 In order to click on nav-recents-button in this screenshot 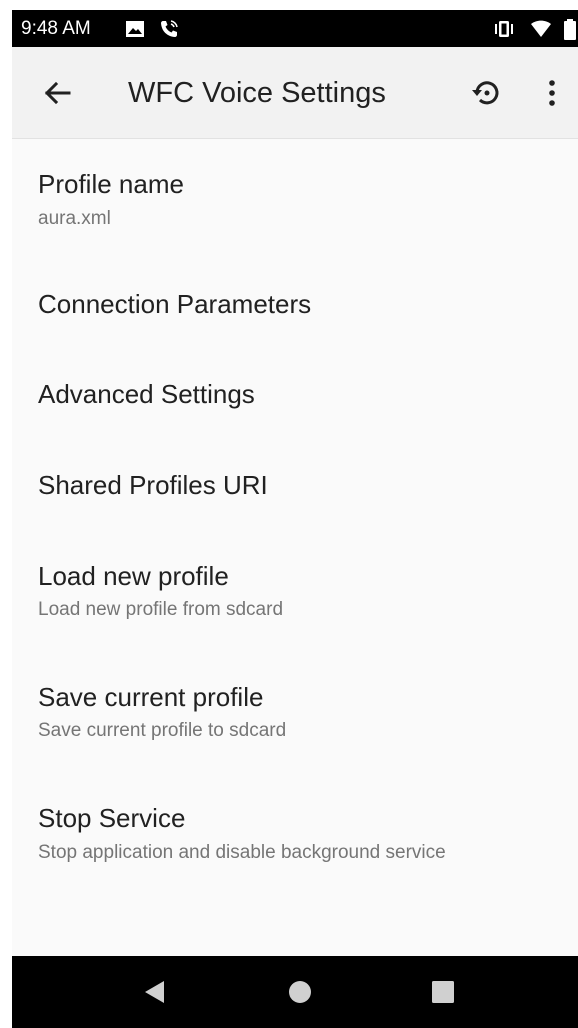, I will do `click(443, 992)`.